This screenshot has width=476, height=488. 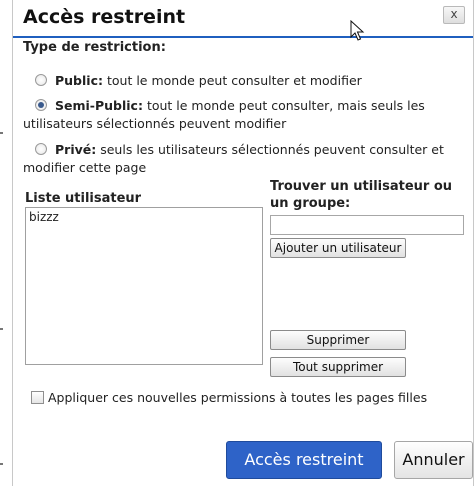 I want to click on dialog-title: Accès restreint, so click(x=104, y=17).